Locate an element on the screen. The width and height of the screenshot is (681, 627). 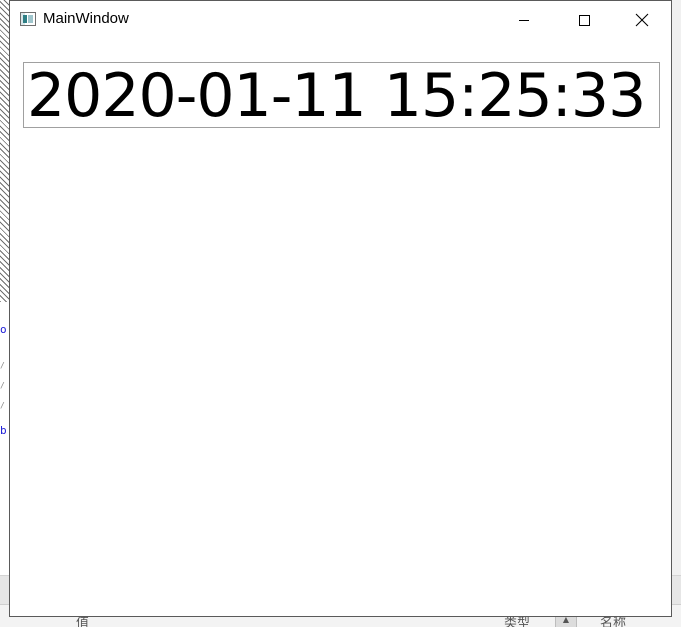
window-title: MainWindow is located at coordinates (86, 18).